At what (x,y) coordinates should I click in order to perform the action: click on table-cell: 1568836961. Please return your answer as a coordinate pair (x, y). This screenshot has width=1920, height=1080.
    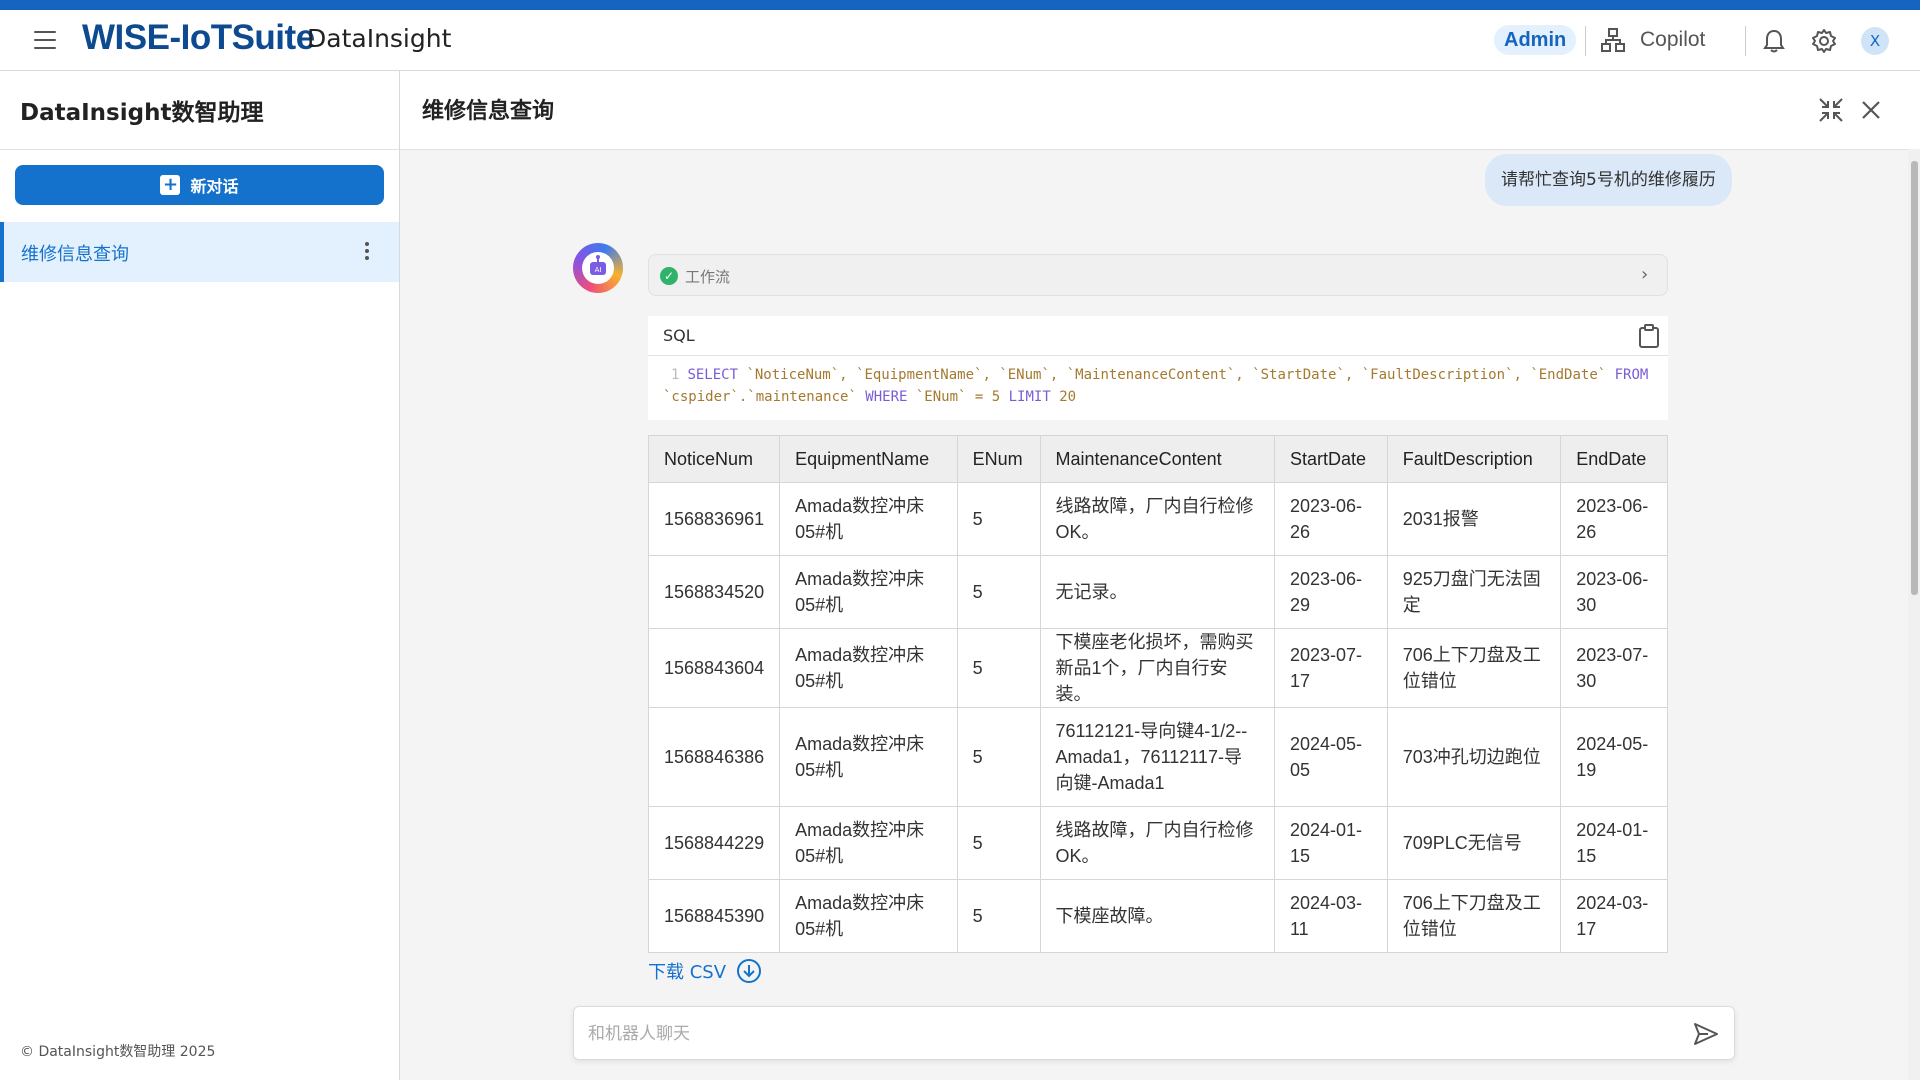
    Looking at the image, I should click on (714, 519).